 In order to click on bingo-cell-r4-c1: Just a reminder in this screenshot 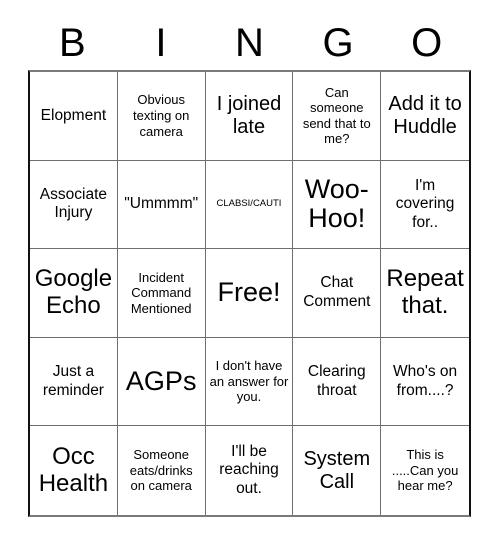, I will do `click(74, 382)`.